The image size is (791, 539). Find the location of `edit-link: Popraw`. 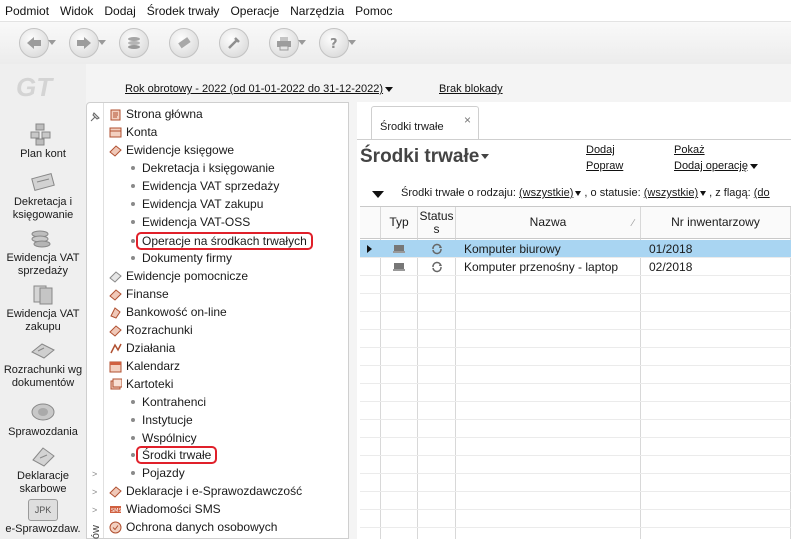

edit-link: Popraw is located at coordinates (604, 166).